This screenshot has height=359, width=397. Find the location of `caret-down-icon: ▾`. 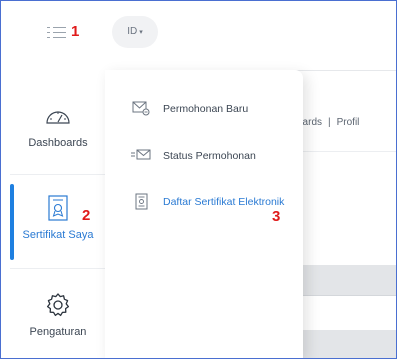

caret-down-icon: ▾ is located at coordinates (141, 32).